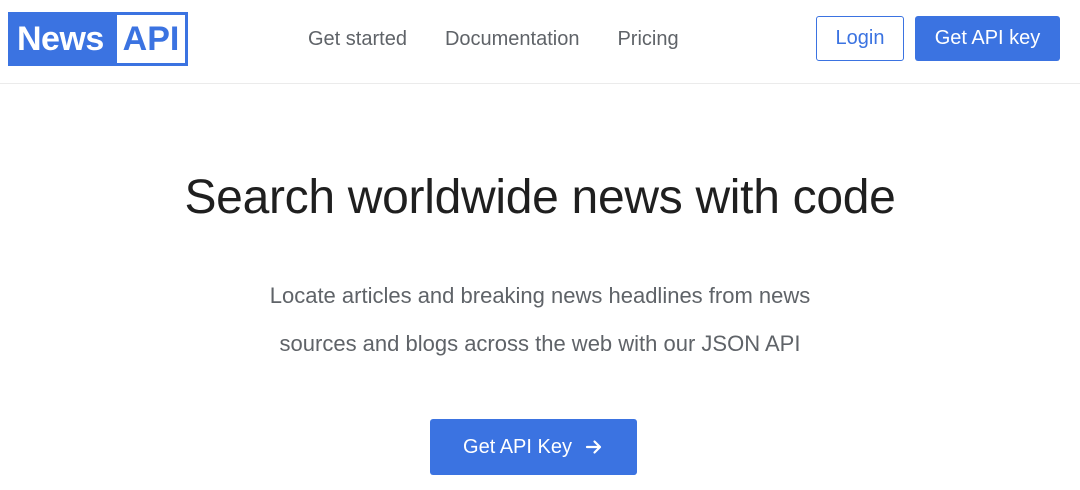 The width and height of the screenshot is (1080, 490). Describe the element at coordinates (647, 39) in the screenshot. I see `nav-pricing: Pricing` at that location.